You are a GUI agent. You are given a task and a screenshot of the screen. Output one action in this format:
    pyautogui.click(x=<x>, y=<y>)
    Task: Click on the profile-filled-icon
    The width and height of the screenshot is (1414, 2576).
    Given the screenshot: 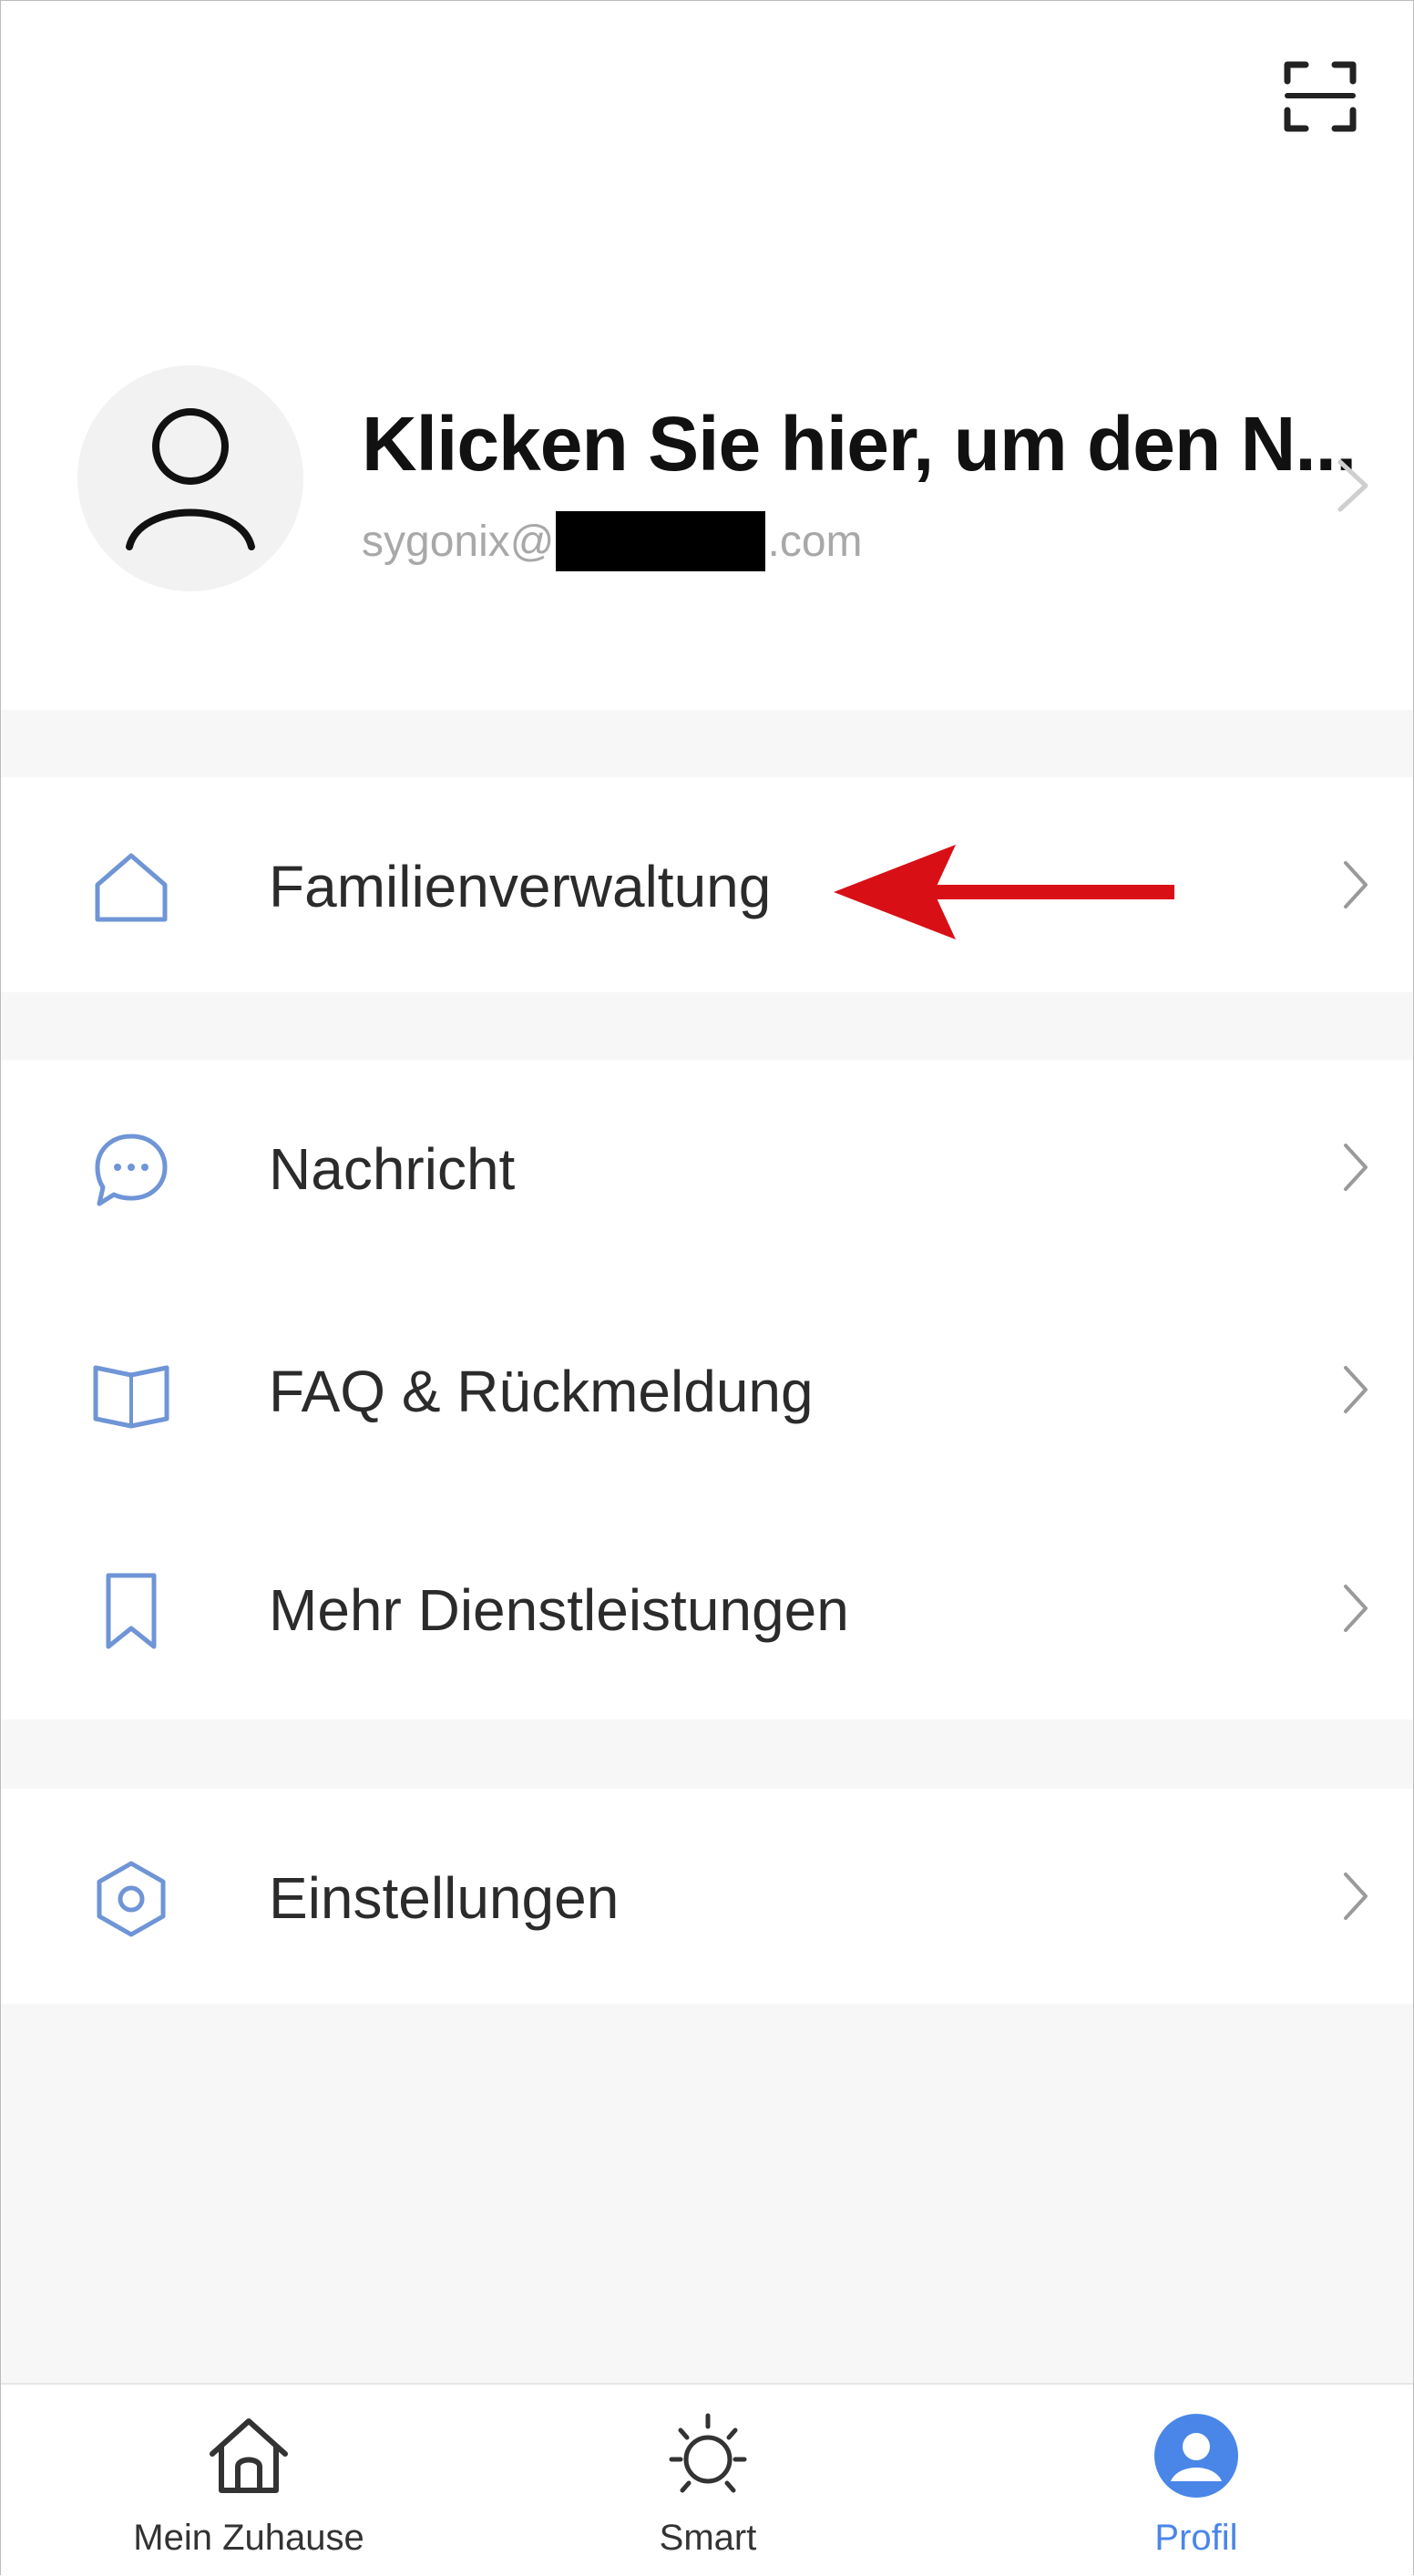 What is the action you would take?
    pyautogui.click(x=1196, y=2456)
    